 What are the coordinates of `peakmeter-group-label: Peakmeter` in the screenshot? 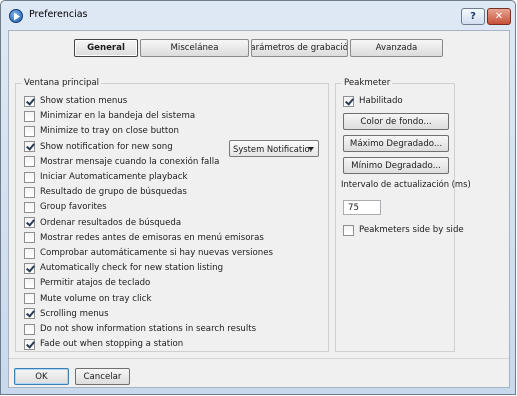 It's located at (367, 83).